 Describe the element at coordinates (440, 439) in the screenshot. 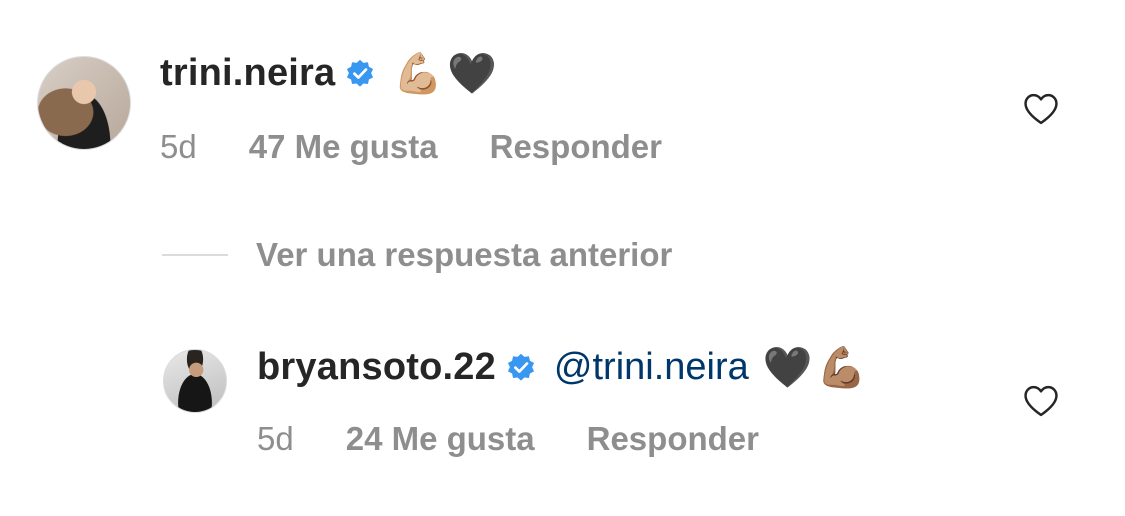

I see `likes-count: 24 Me gusta` at that location.